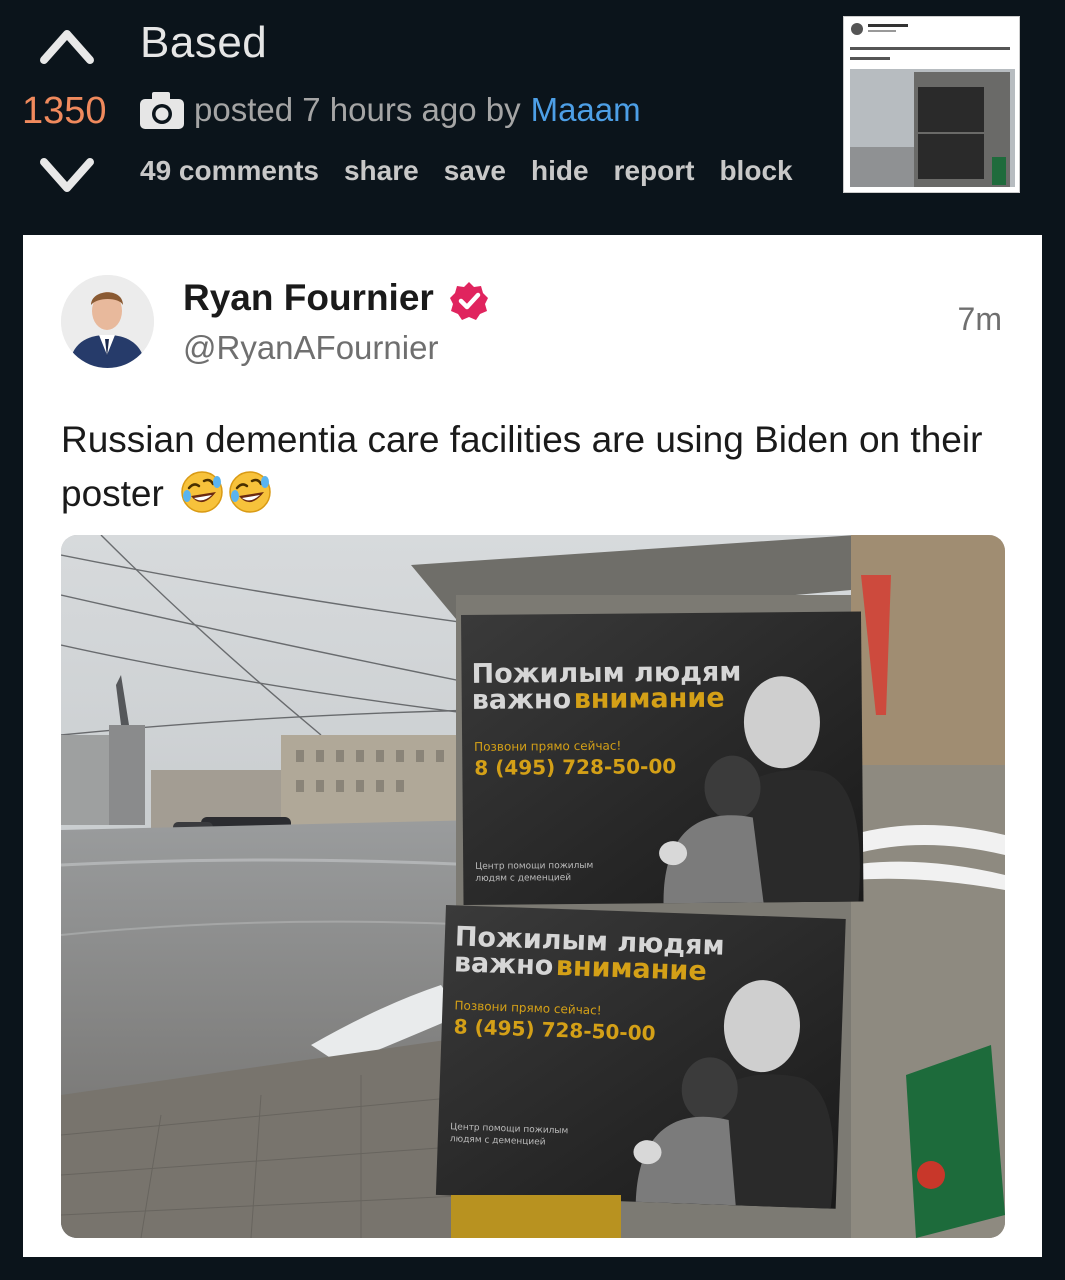 The height and width of the screenshot is (1280, 1065). Describe the element at coordinates (162, 110) in the screenshot. I see `camera-icon` at that location.